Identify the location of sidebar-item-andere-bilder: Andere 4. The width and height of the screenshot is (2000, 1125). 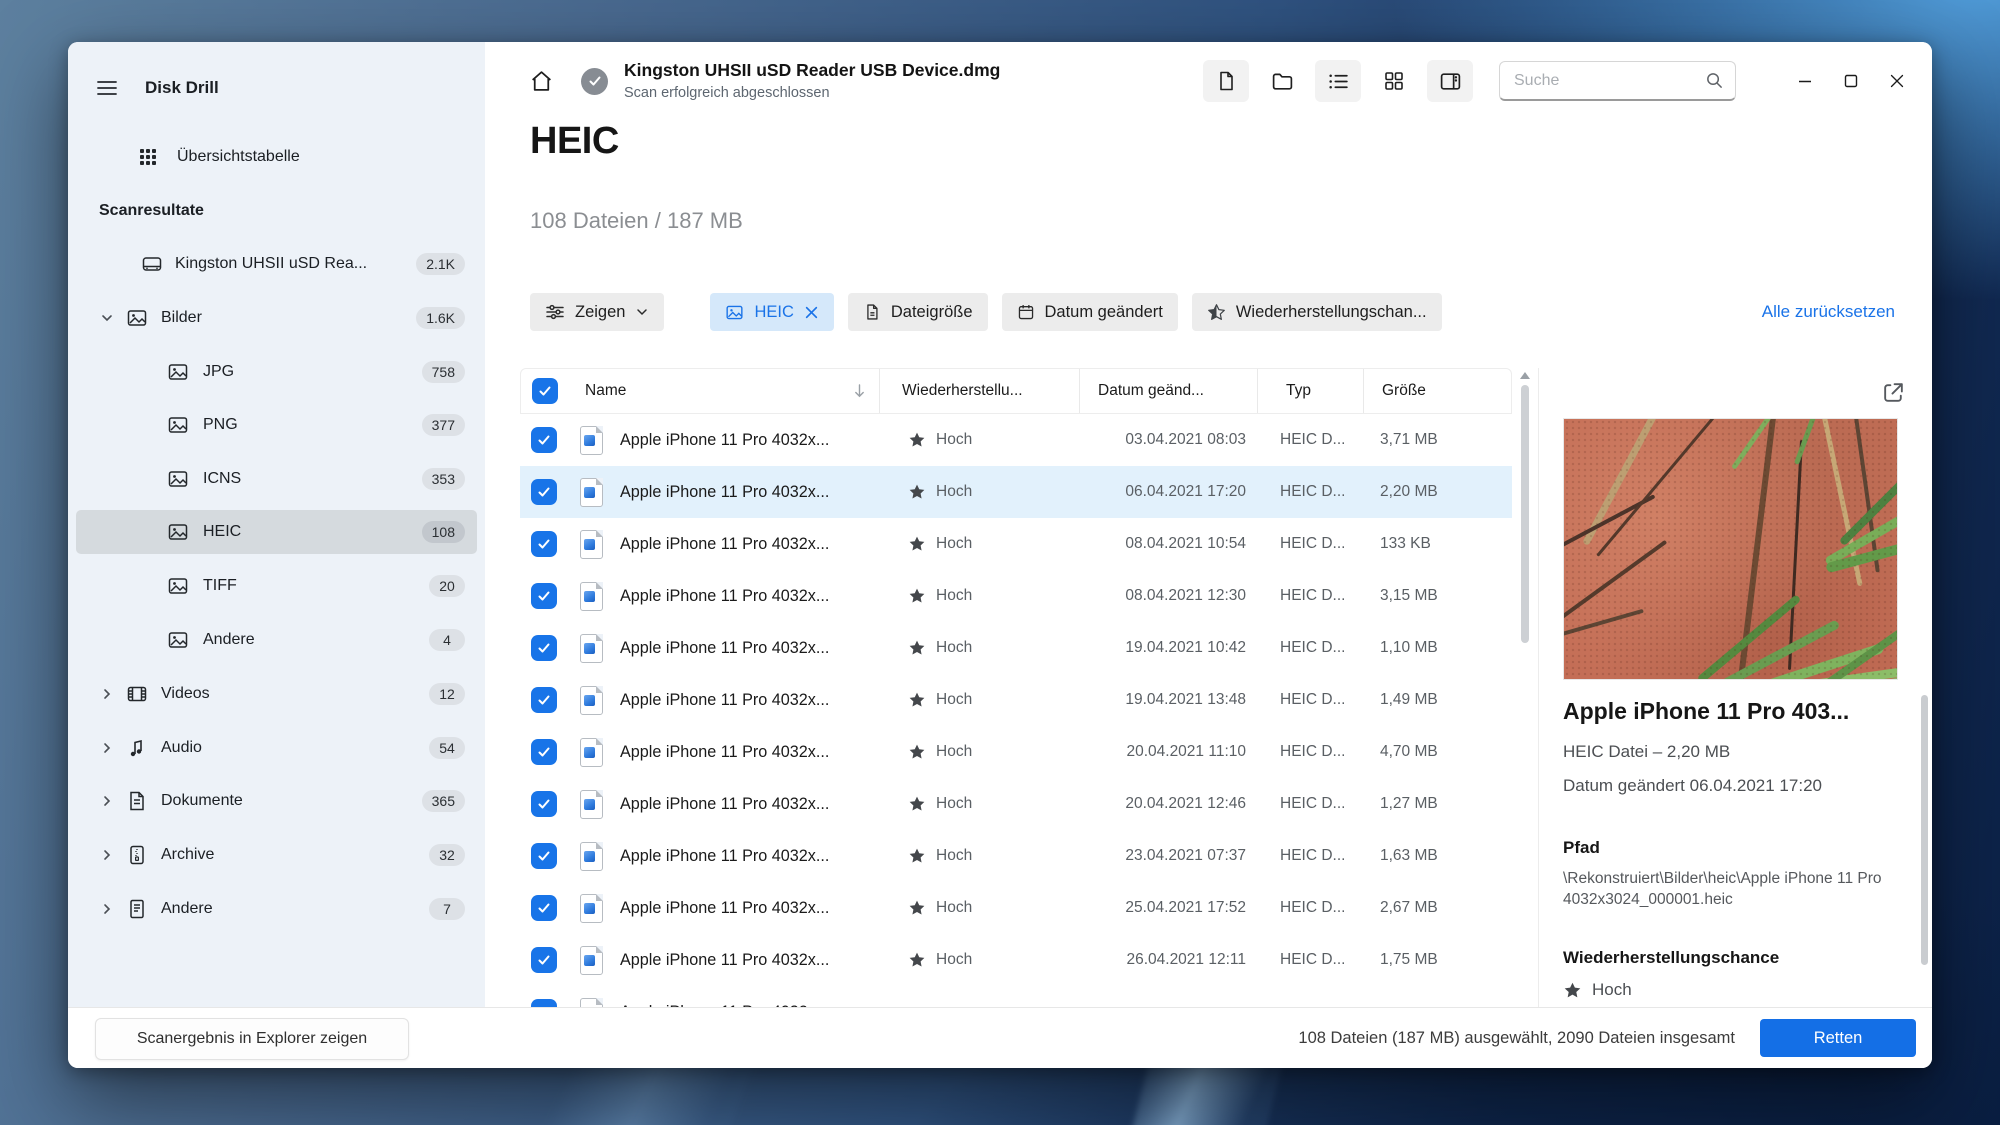
(276, 640).